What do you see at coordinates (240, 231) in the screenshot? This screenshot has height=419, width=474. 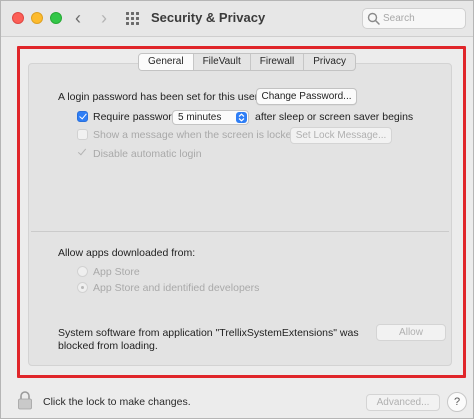 I see `section-divider` at bounding box center [240, 231].